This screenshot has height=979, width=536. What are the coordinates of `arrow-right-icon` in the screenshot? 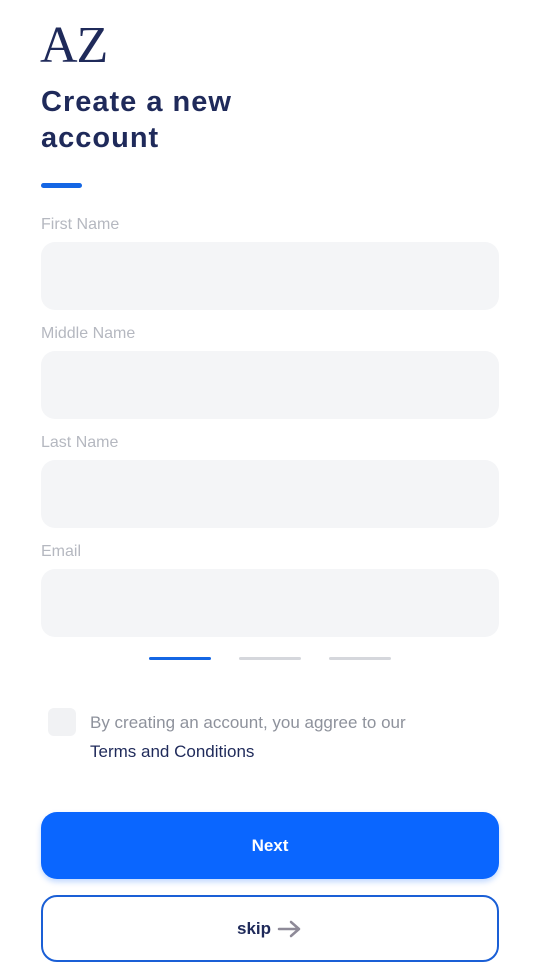 It's located at (289, 928).